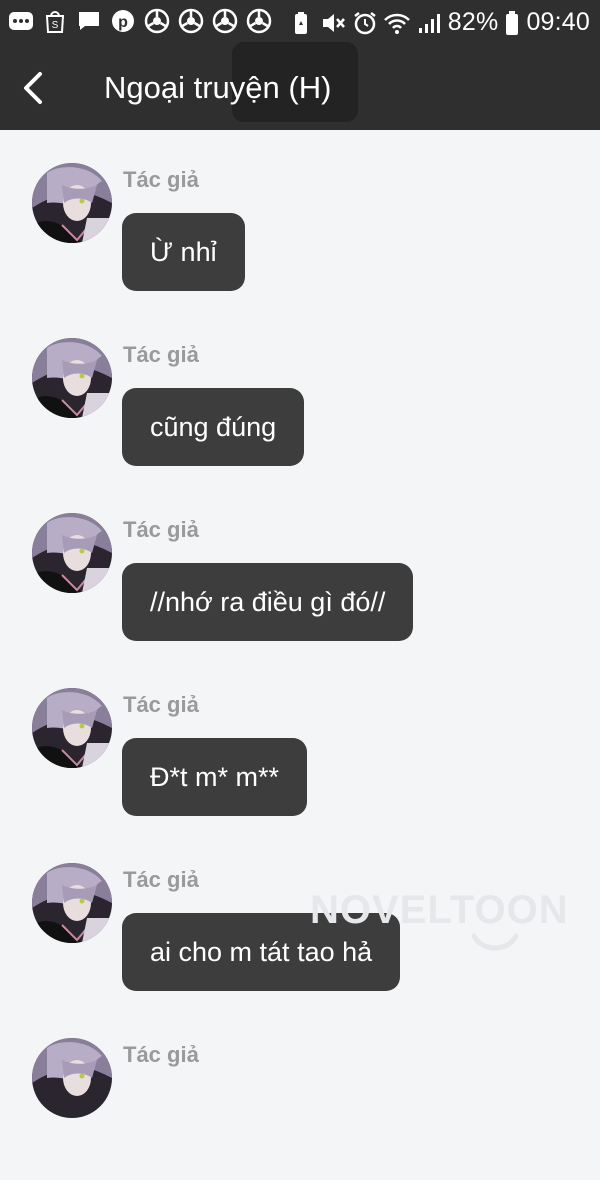  What do you see at coordinates (365, 23) in the screenshot?
I see `alarm-icon` at bounding box center [365, 23].